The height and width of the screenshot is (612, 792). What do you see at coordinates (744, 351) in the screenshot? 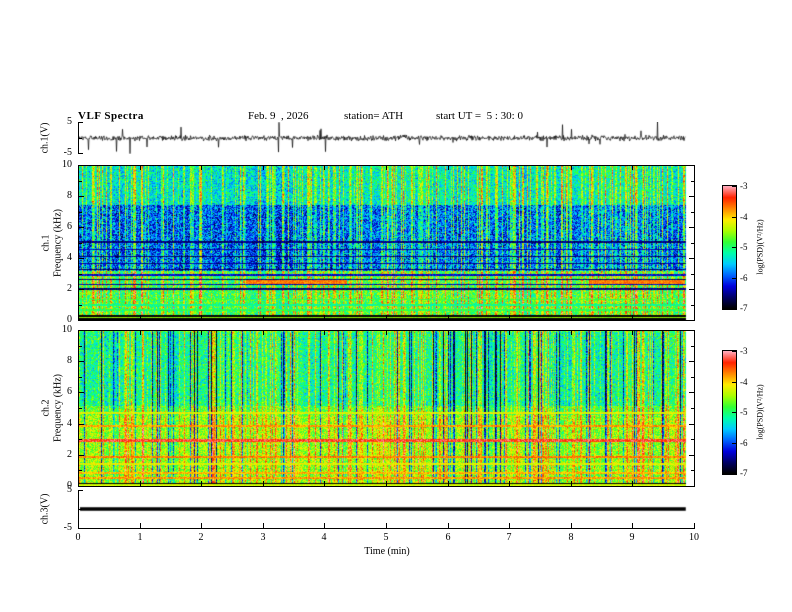
I see `colorbar-tick-label: -3` at bounding box center [744, 351].